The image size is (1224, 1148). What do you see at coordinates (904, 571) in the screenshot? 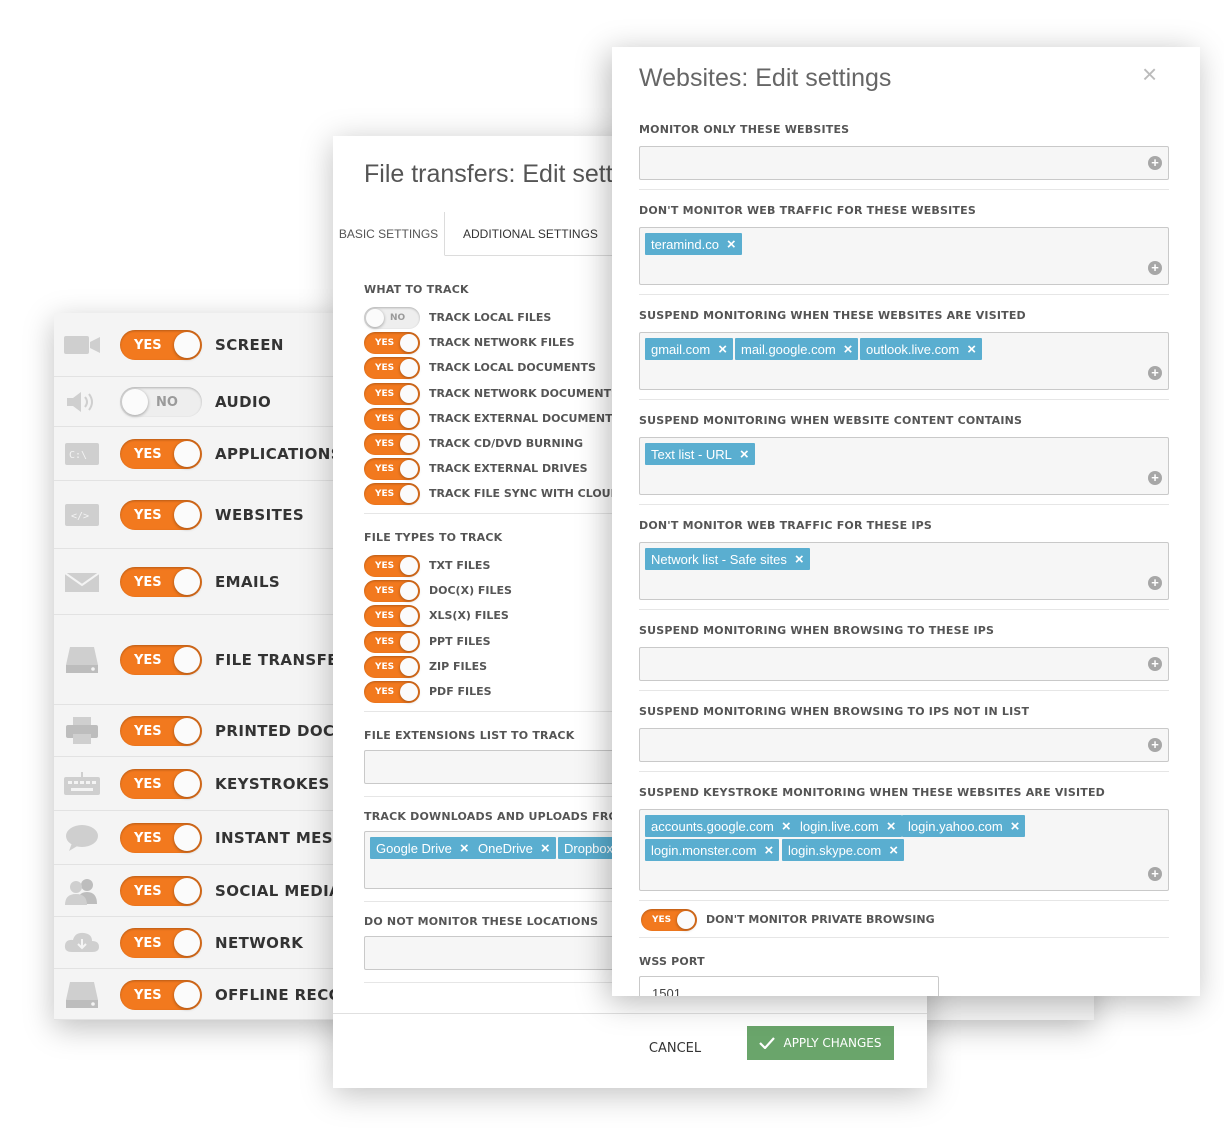
I see `website-tags-input: + Network list - Safe sites ×` at bounding box center [904, 571].